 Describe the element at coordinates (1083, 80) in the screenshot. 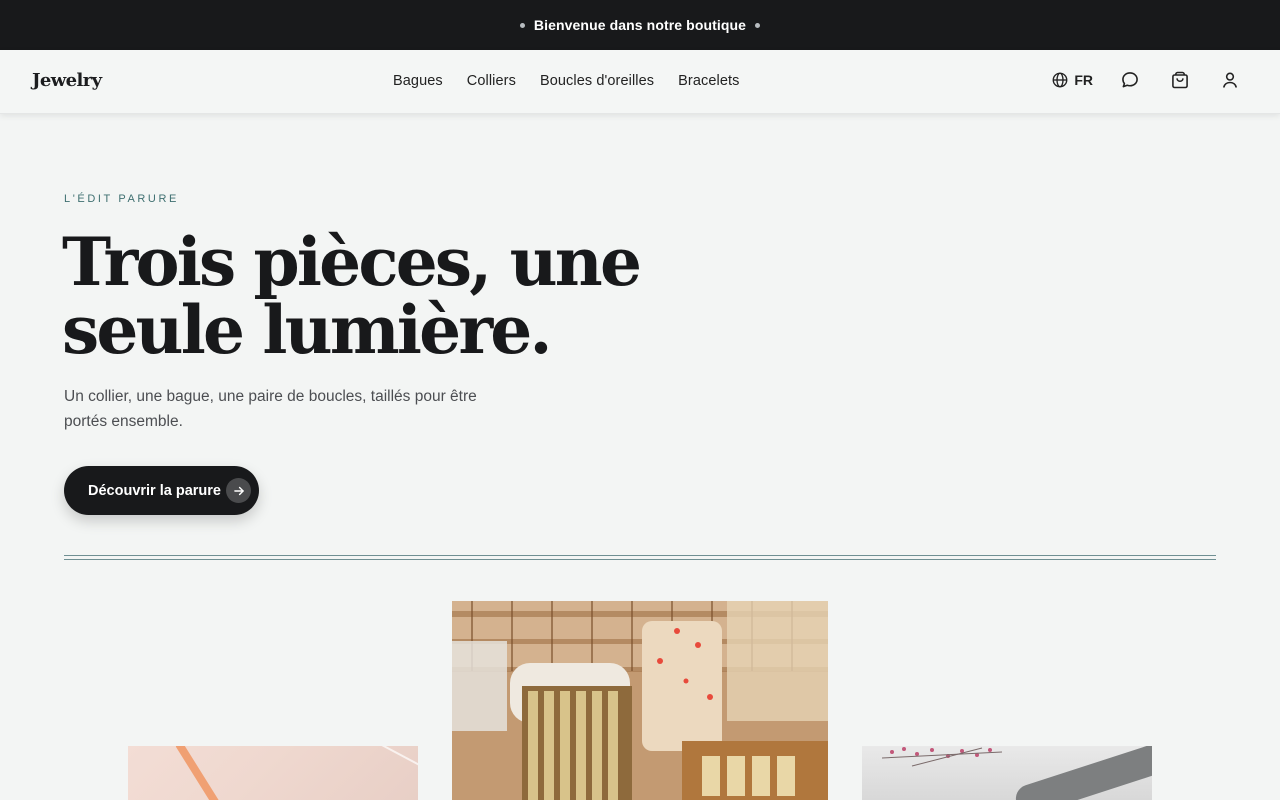

I see `language-label: FR` at that location.